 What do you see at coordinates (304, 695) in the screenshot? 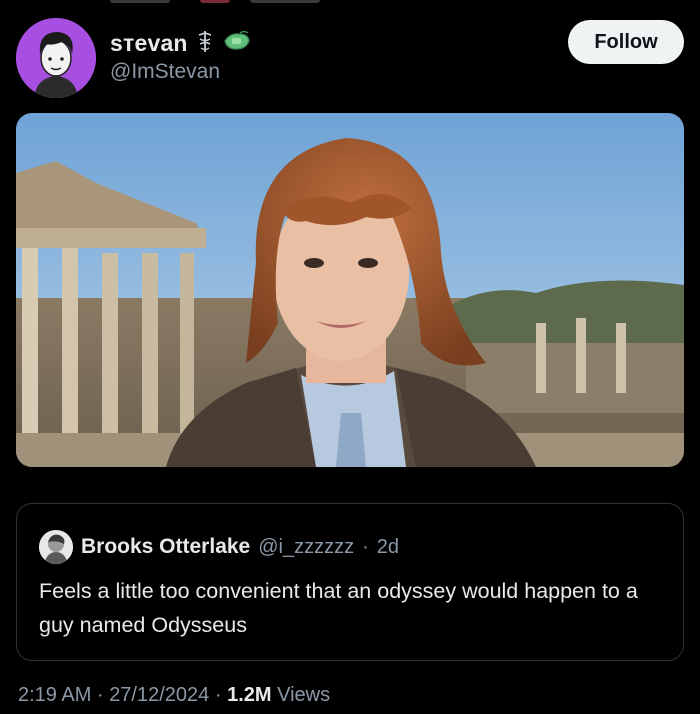
I see `views-label: Views` at bounding box center [304, 695].